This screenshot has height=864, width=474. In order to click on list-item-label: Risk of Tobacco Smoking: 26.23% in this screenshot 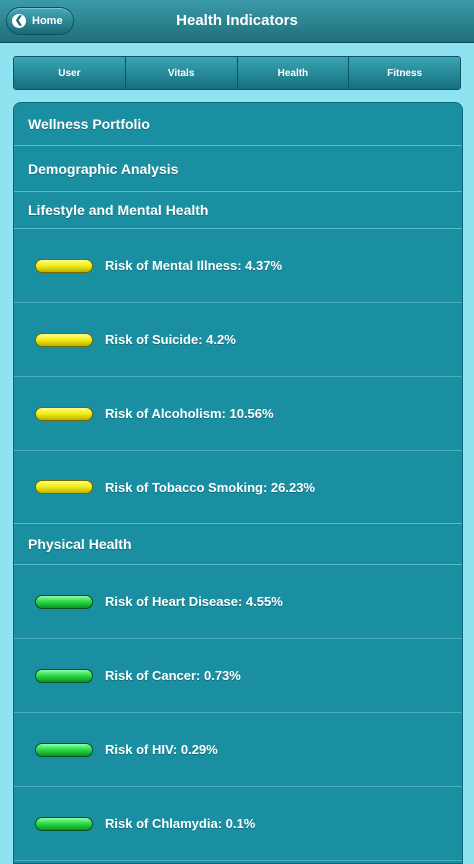, I will do `click(210, 487)`.